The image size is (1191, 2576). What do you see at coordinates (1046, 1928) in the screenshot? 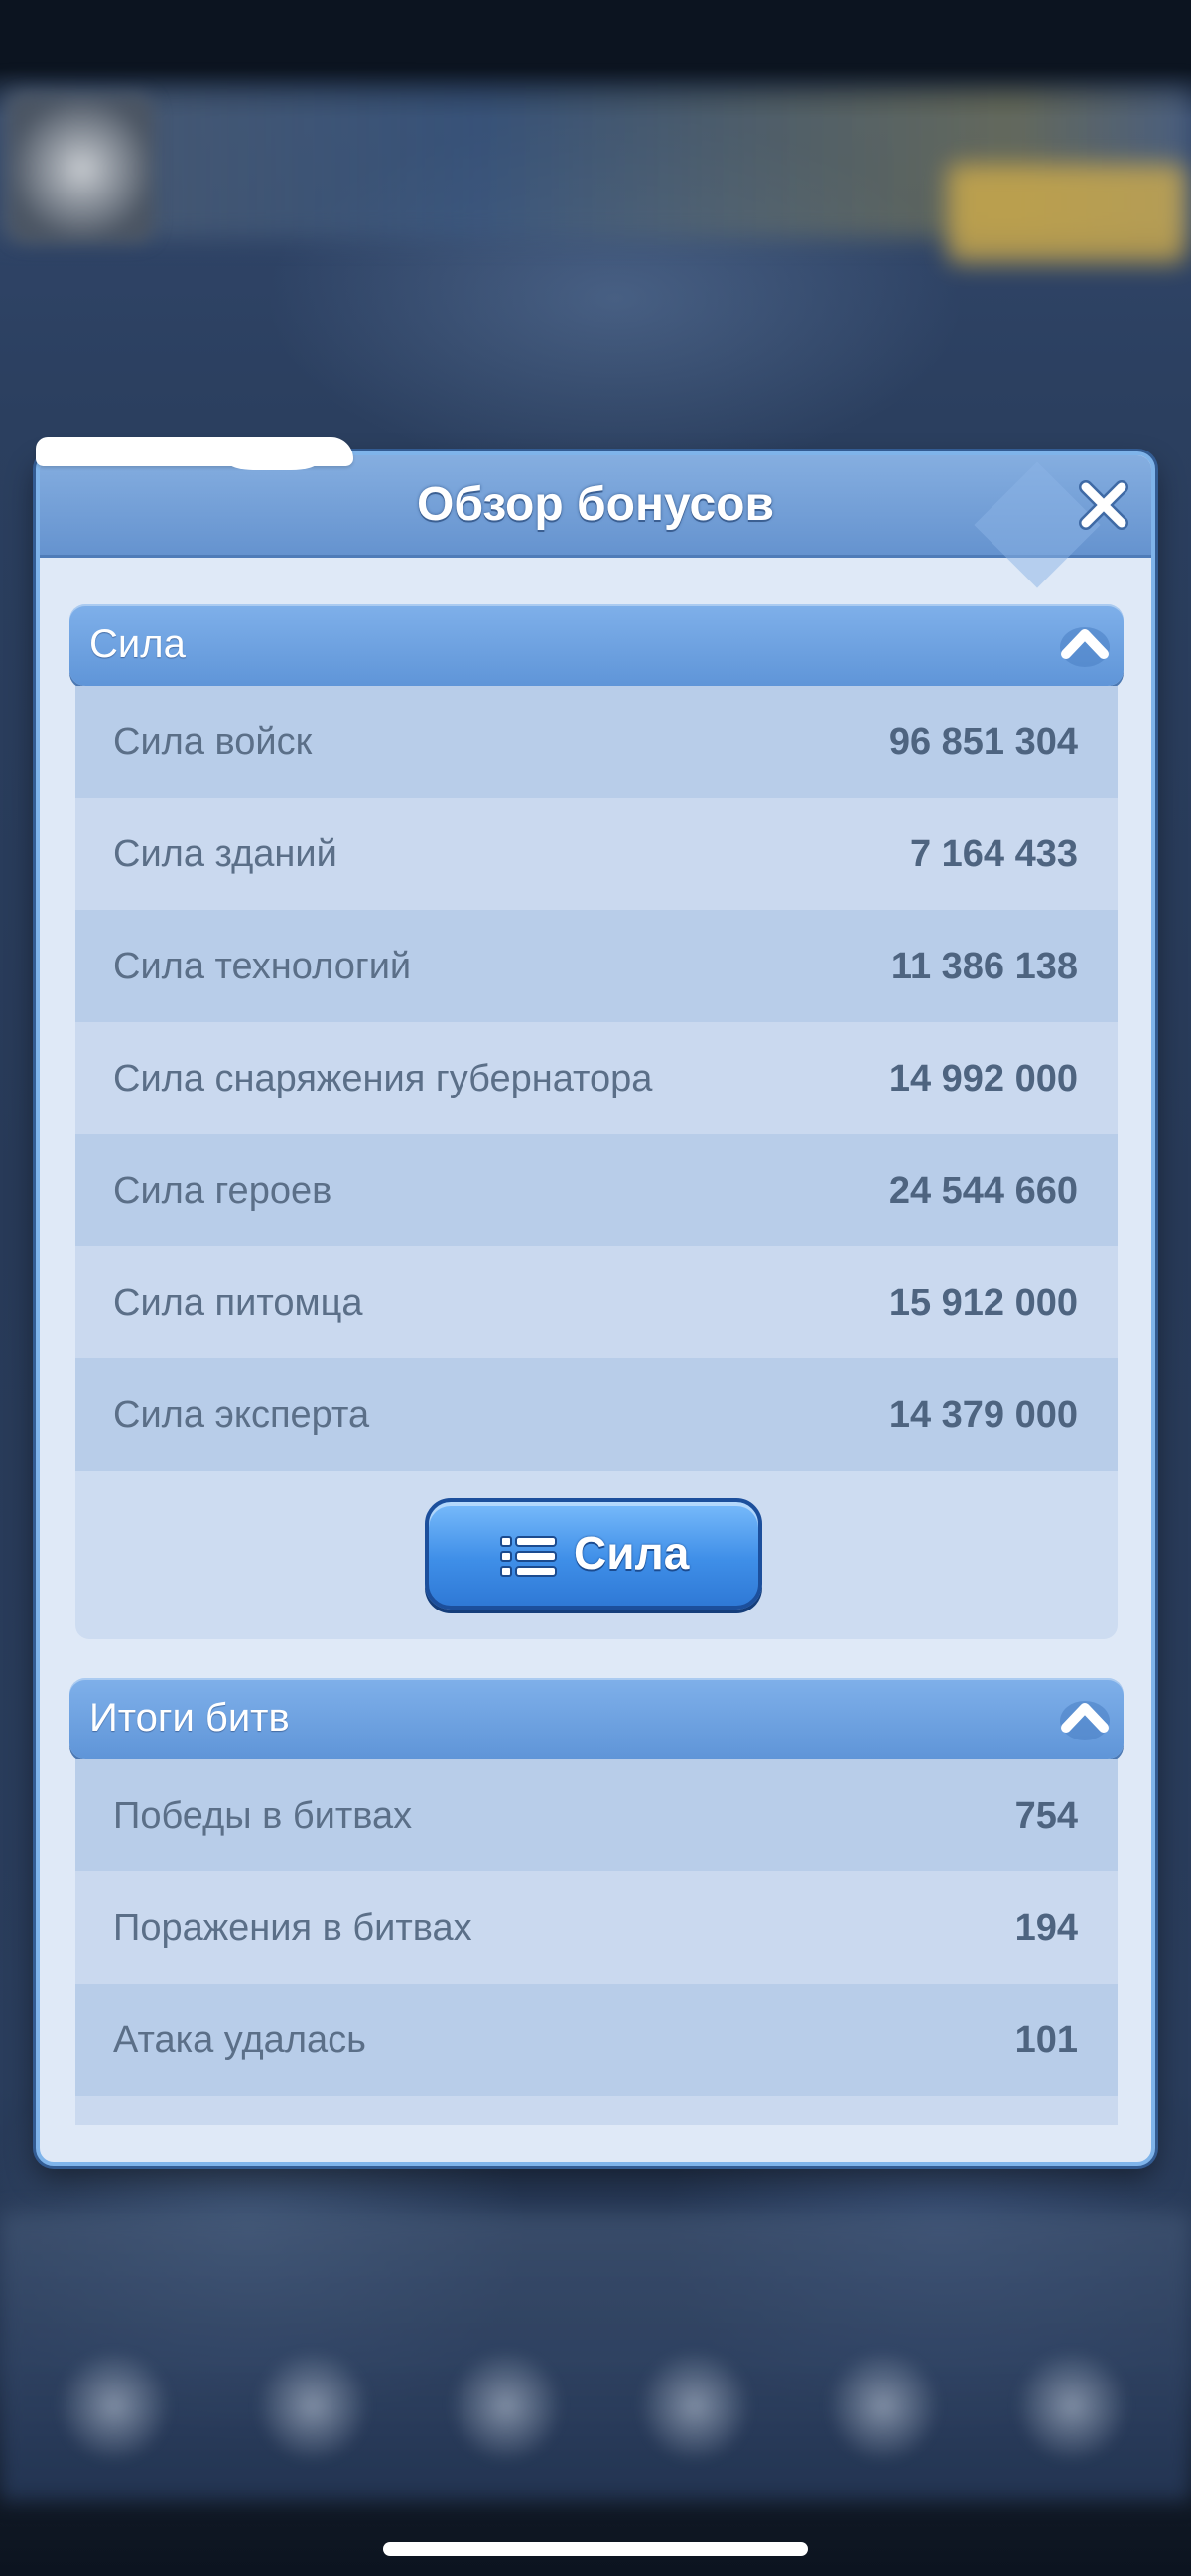
I see `row-value: 194` at bounding box center [1046, 1928].